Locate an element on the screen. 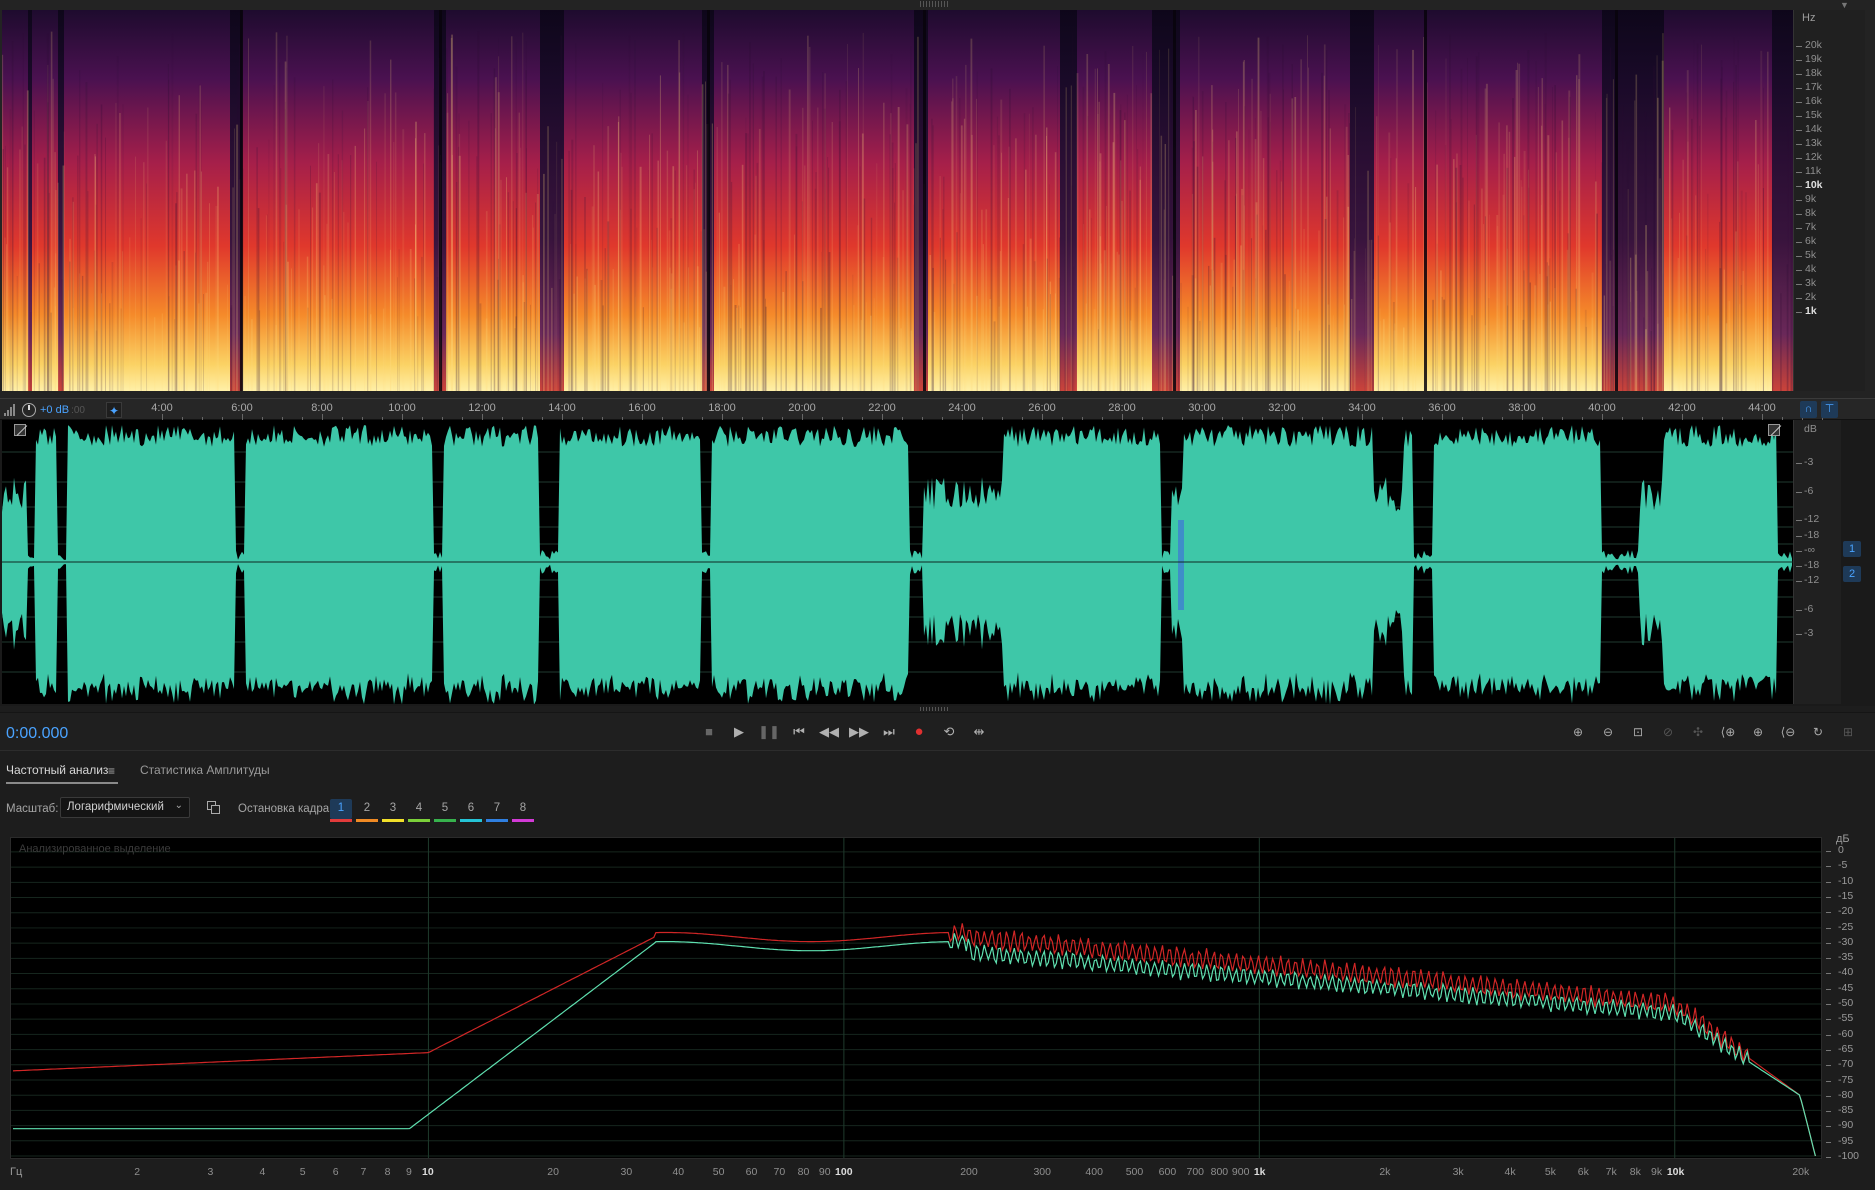 The width and height of the screenshot is (1875, 1190). hz-label: 9k is located at coordinates (1811, 199).